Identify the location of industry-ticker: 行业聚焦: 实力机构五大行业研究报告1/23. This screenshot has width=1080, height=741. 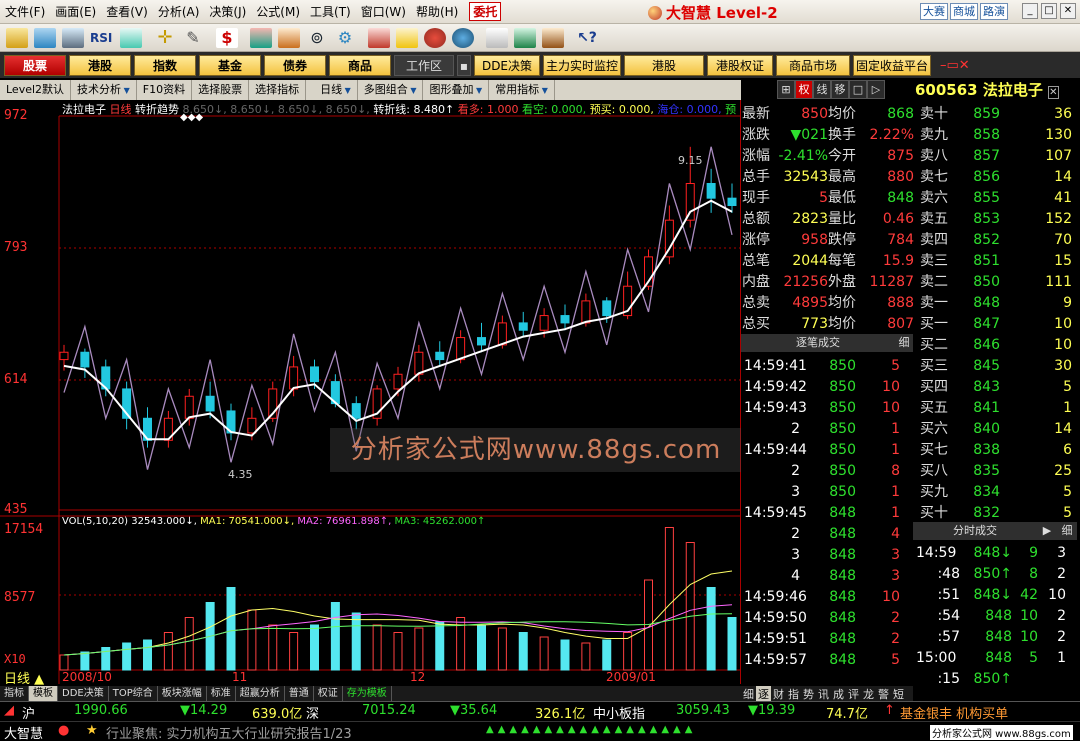
(229, 732).